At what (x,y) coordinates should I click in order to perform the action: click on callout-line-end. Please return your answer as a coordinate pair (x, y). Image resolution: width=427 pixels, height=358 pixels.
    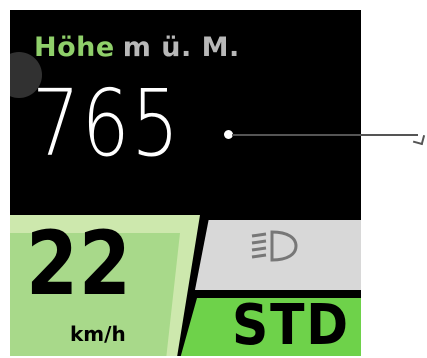
    Looking at the image, I should click on (419, 139).